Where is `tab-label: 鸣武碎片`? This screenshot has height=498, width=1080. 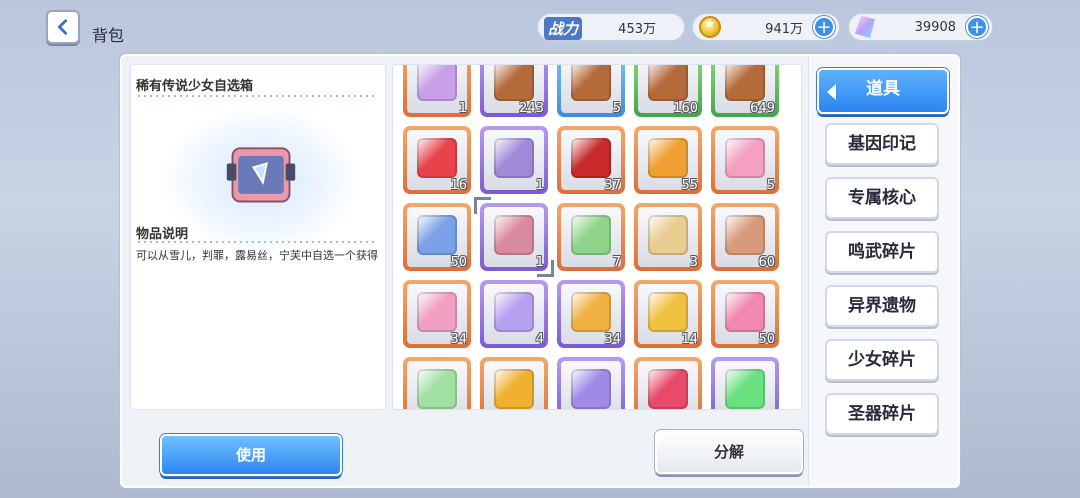
tab-label: 鸣武碎片 is located at coordinates (882, 252).